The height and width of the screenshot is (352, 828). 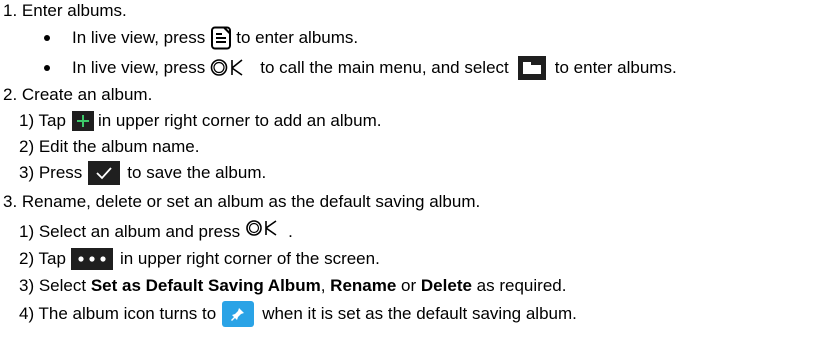 What do you see at coordinates (615, 67) in the screenshot?
I see `step1-bullet2-after: to enter albums.` at bounding box center [615, 67].